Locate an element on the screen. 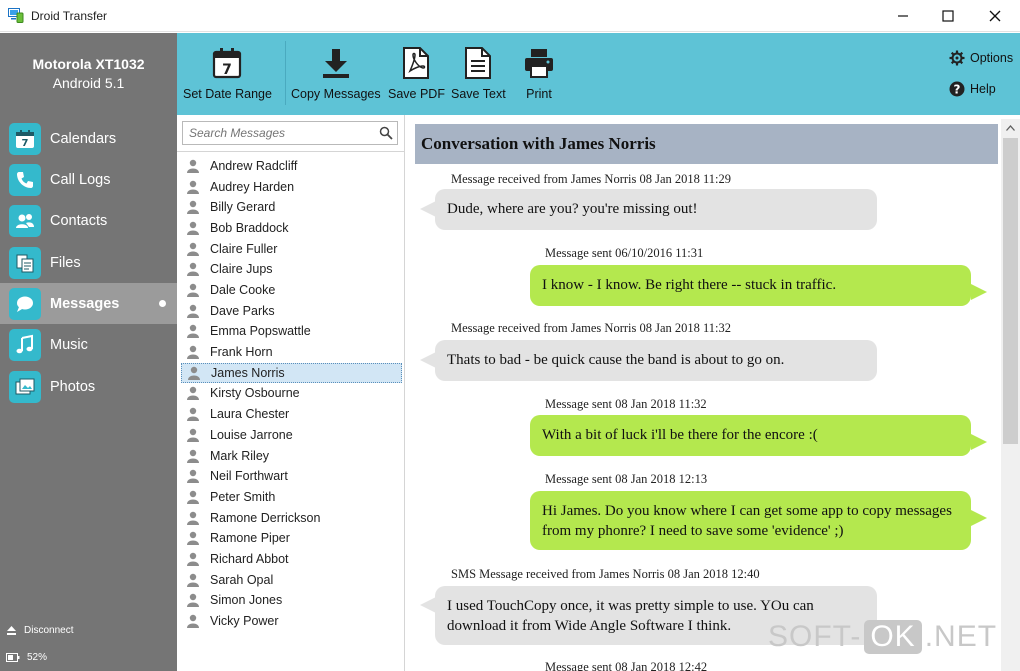 The width and height of the screenshot is (1020, 671). options-button: Options is located at coordinates (981, 58).